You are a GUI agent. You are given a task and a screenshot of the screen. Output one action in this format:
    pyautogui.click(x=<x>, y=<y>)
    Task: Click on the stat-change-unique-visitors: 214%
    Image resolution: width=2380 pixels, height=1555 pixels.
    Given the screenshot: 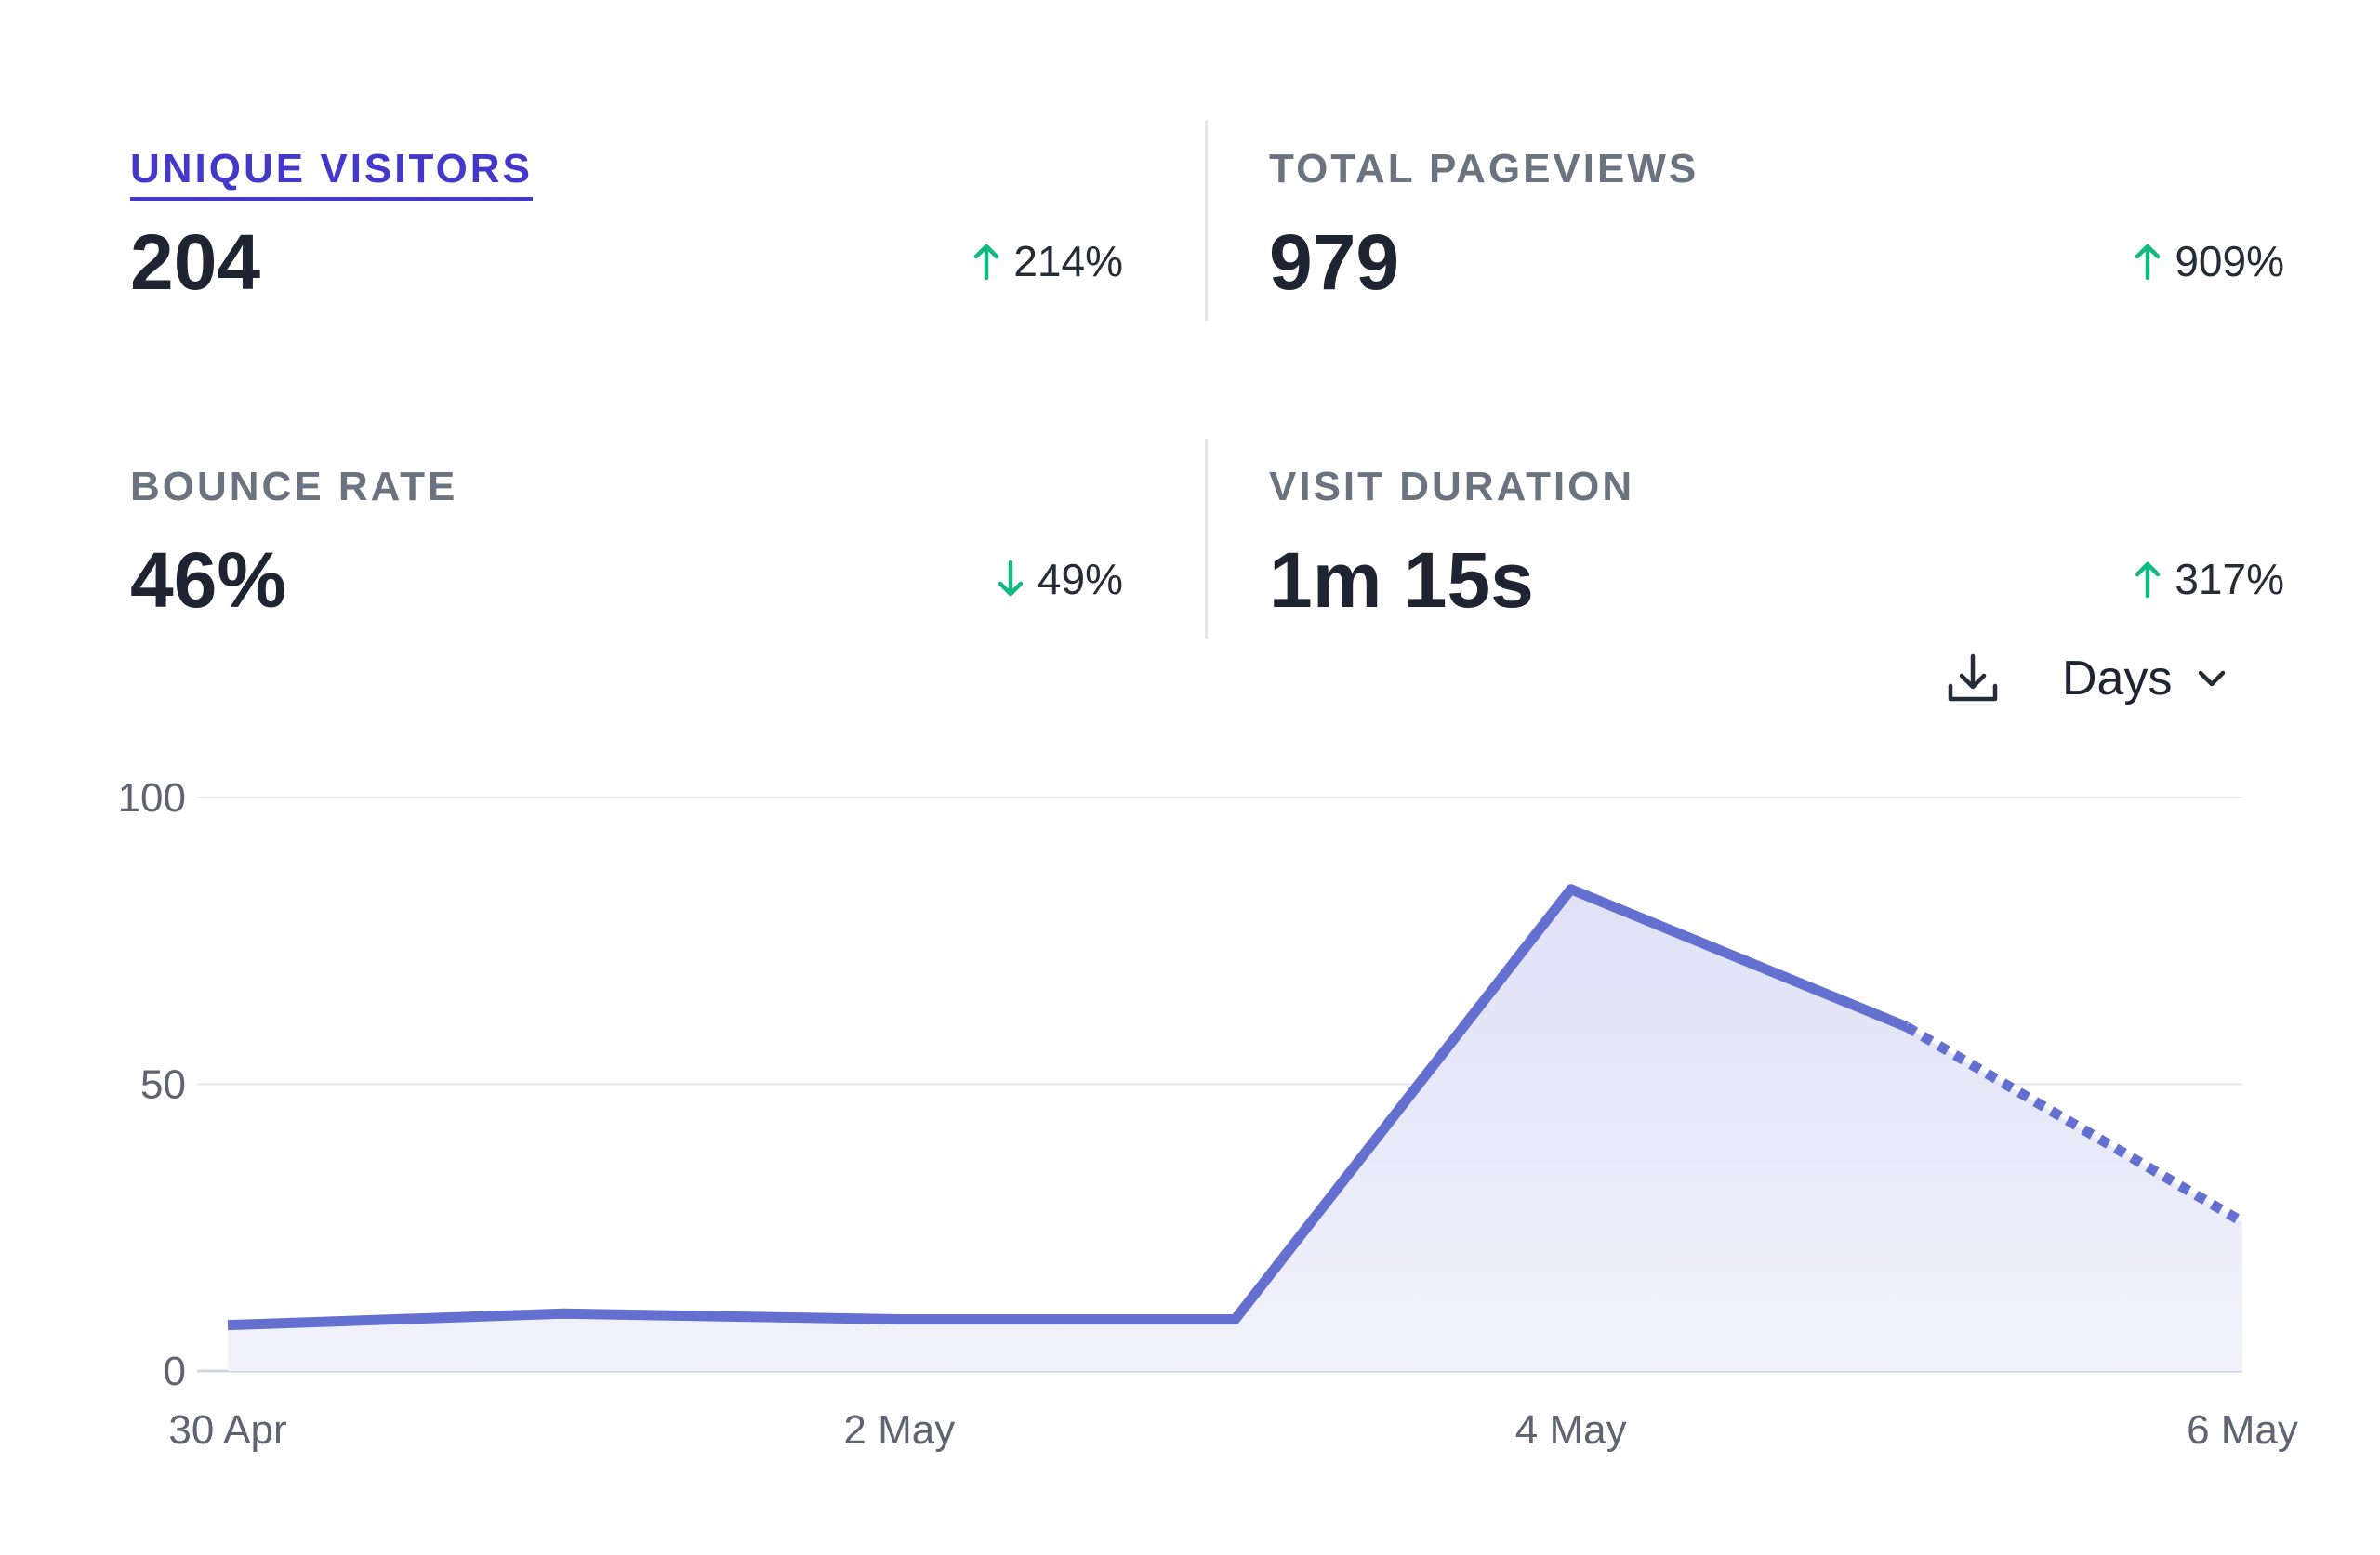 What is the action you would take?
    pyautogui.click(x=1047, y=261)
    